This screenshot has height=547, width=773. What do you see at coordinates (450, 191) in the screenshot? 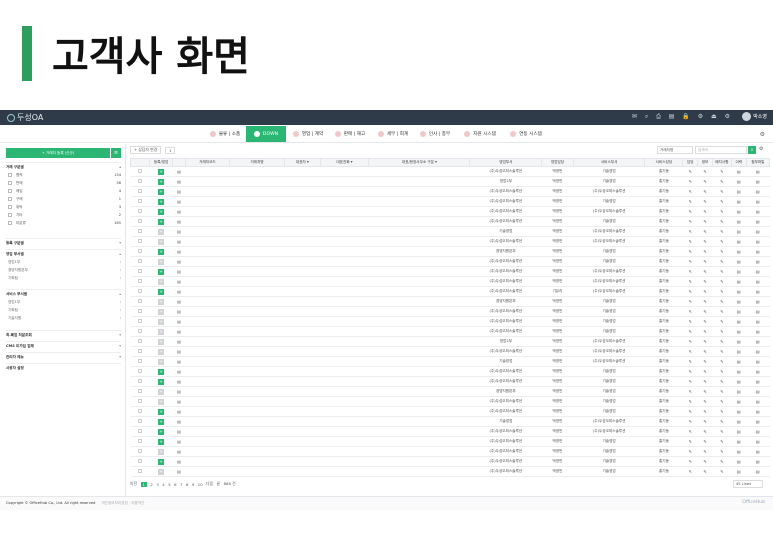
I see `table-row: + ▤ (주)두성오피스솔루션 박영민 (주)두성오피스솔루션 홍기동 ✎ ✎ ✎ ▤ ▤` at bounding box center [450, 191].